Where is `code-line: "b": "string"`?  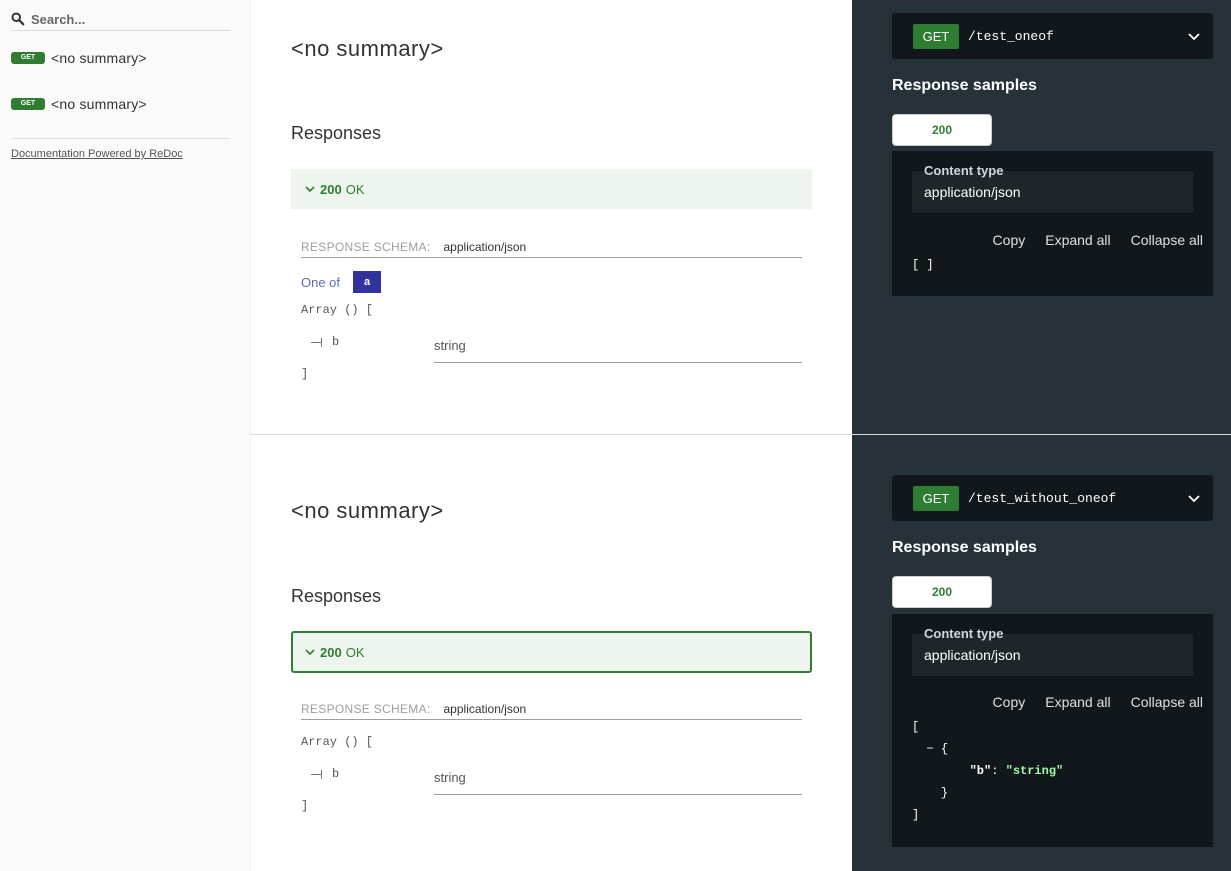
code-line: "b": "string" is located at coordinates (988, 771).